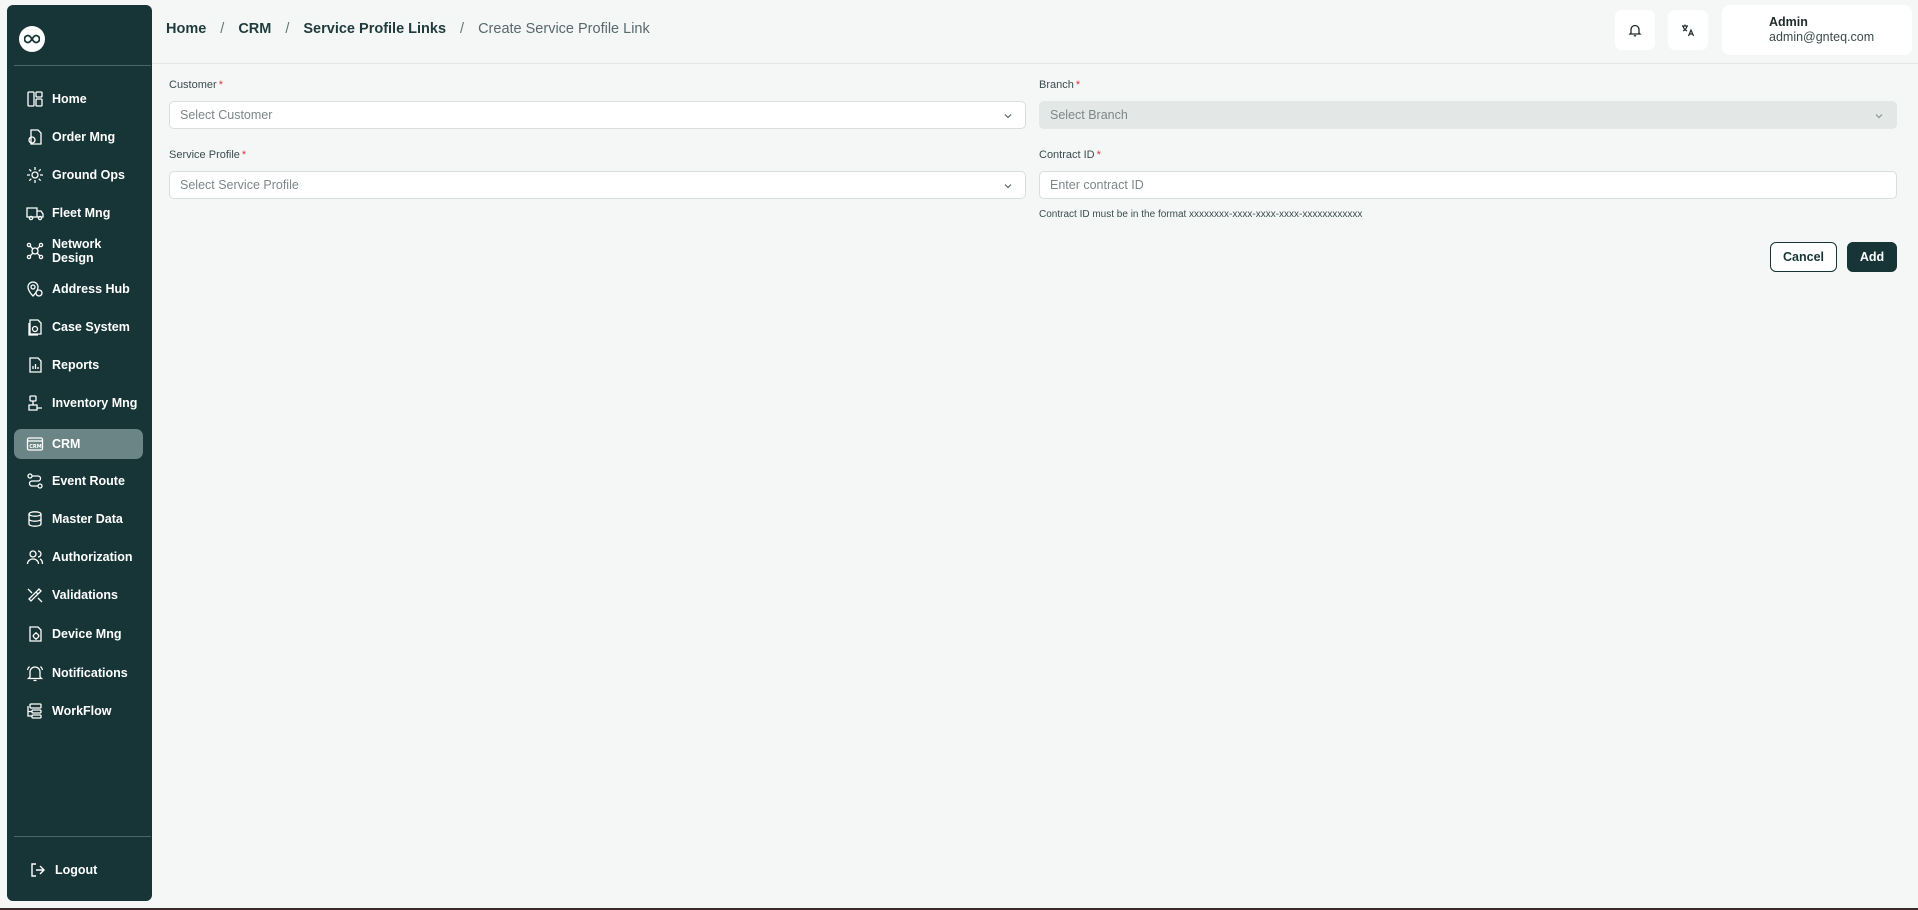 This screenshot has height=910, width=1918. I want to click on sidebar-item-label: Address Hub, so click(91, 289).